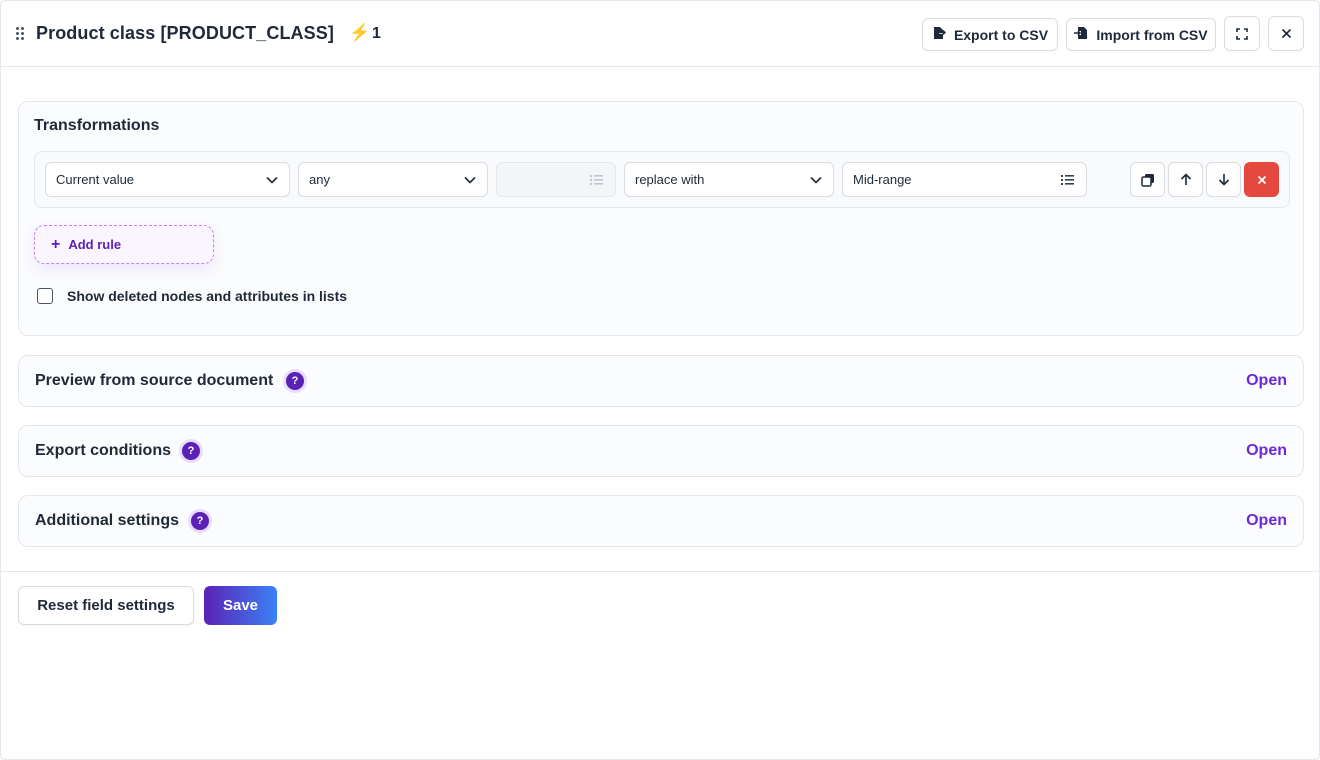 The height and width of the screenshot is (760, 1320). I want to click on close-button, so click(1286, 33).